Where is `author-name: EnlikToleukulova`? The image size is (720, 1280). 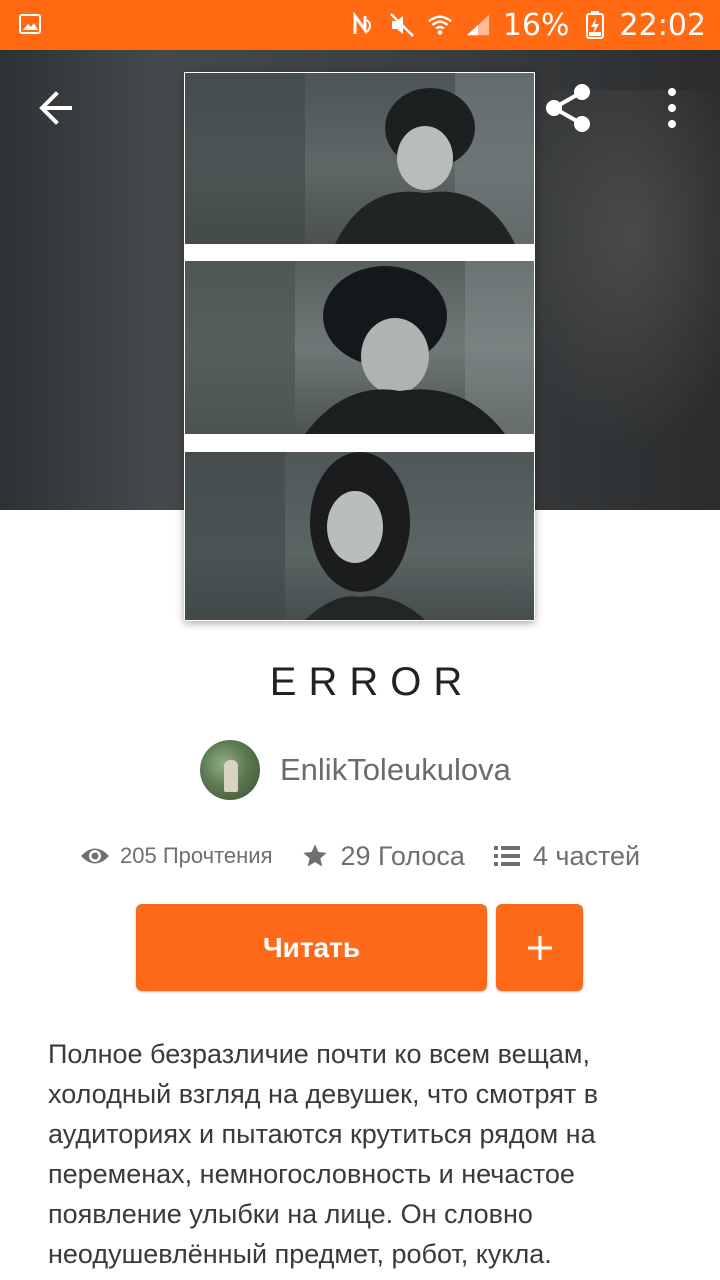
author-name: EnlikToleukulova is located at coordinates (395, 770).